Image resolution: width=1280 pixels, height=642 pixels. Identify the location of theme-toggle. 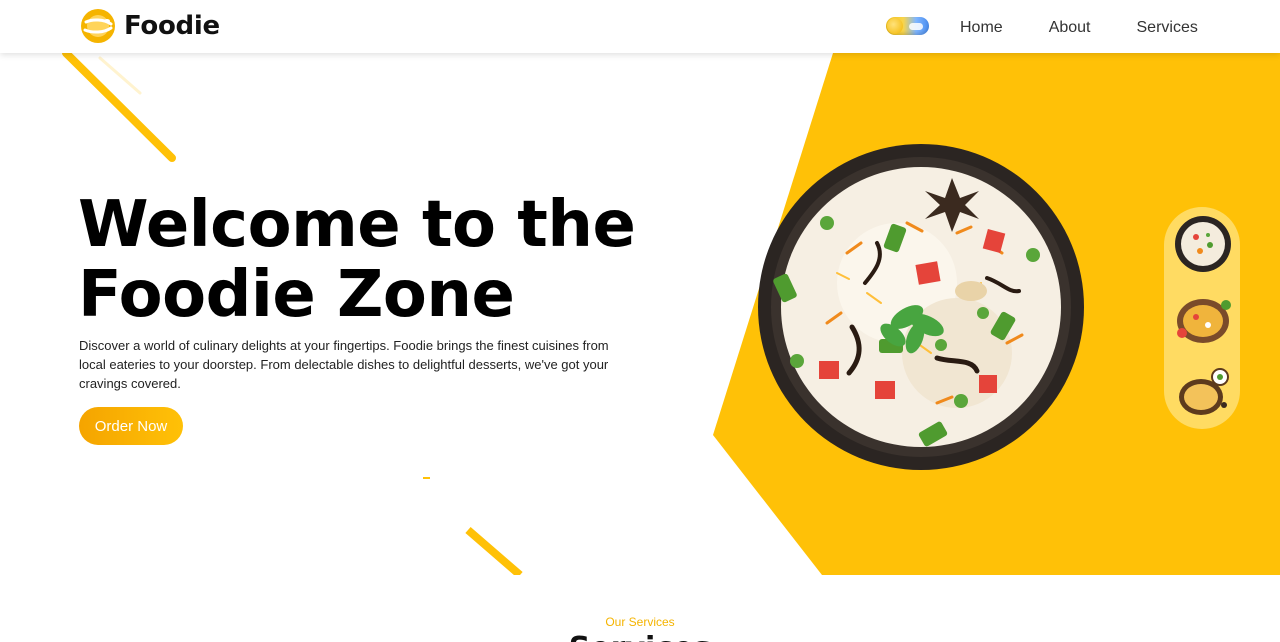
(907, 26).